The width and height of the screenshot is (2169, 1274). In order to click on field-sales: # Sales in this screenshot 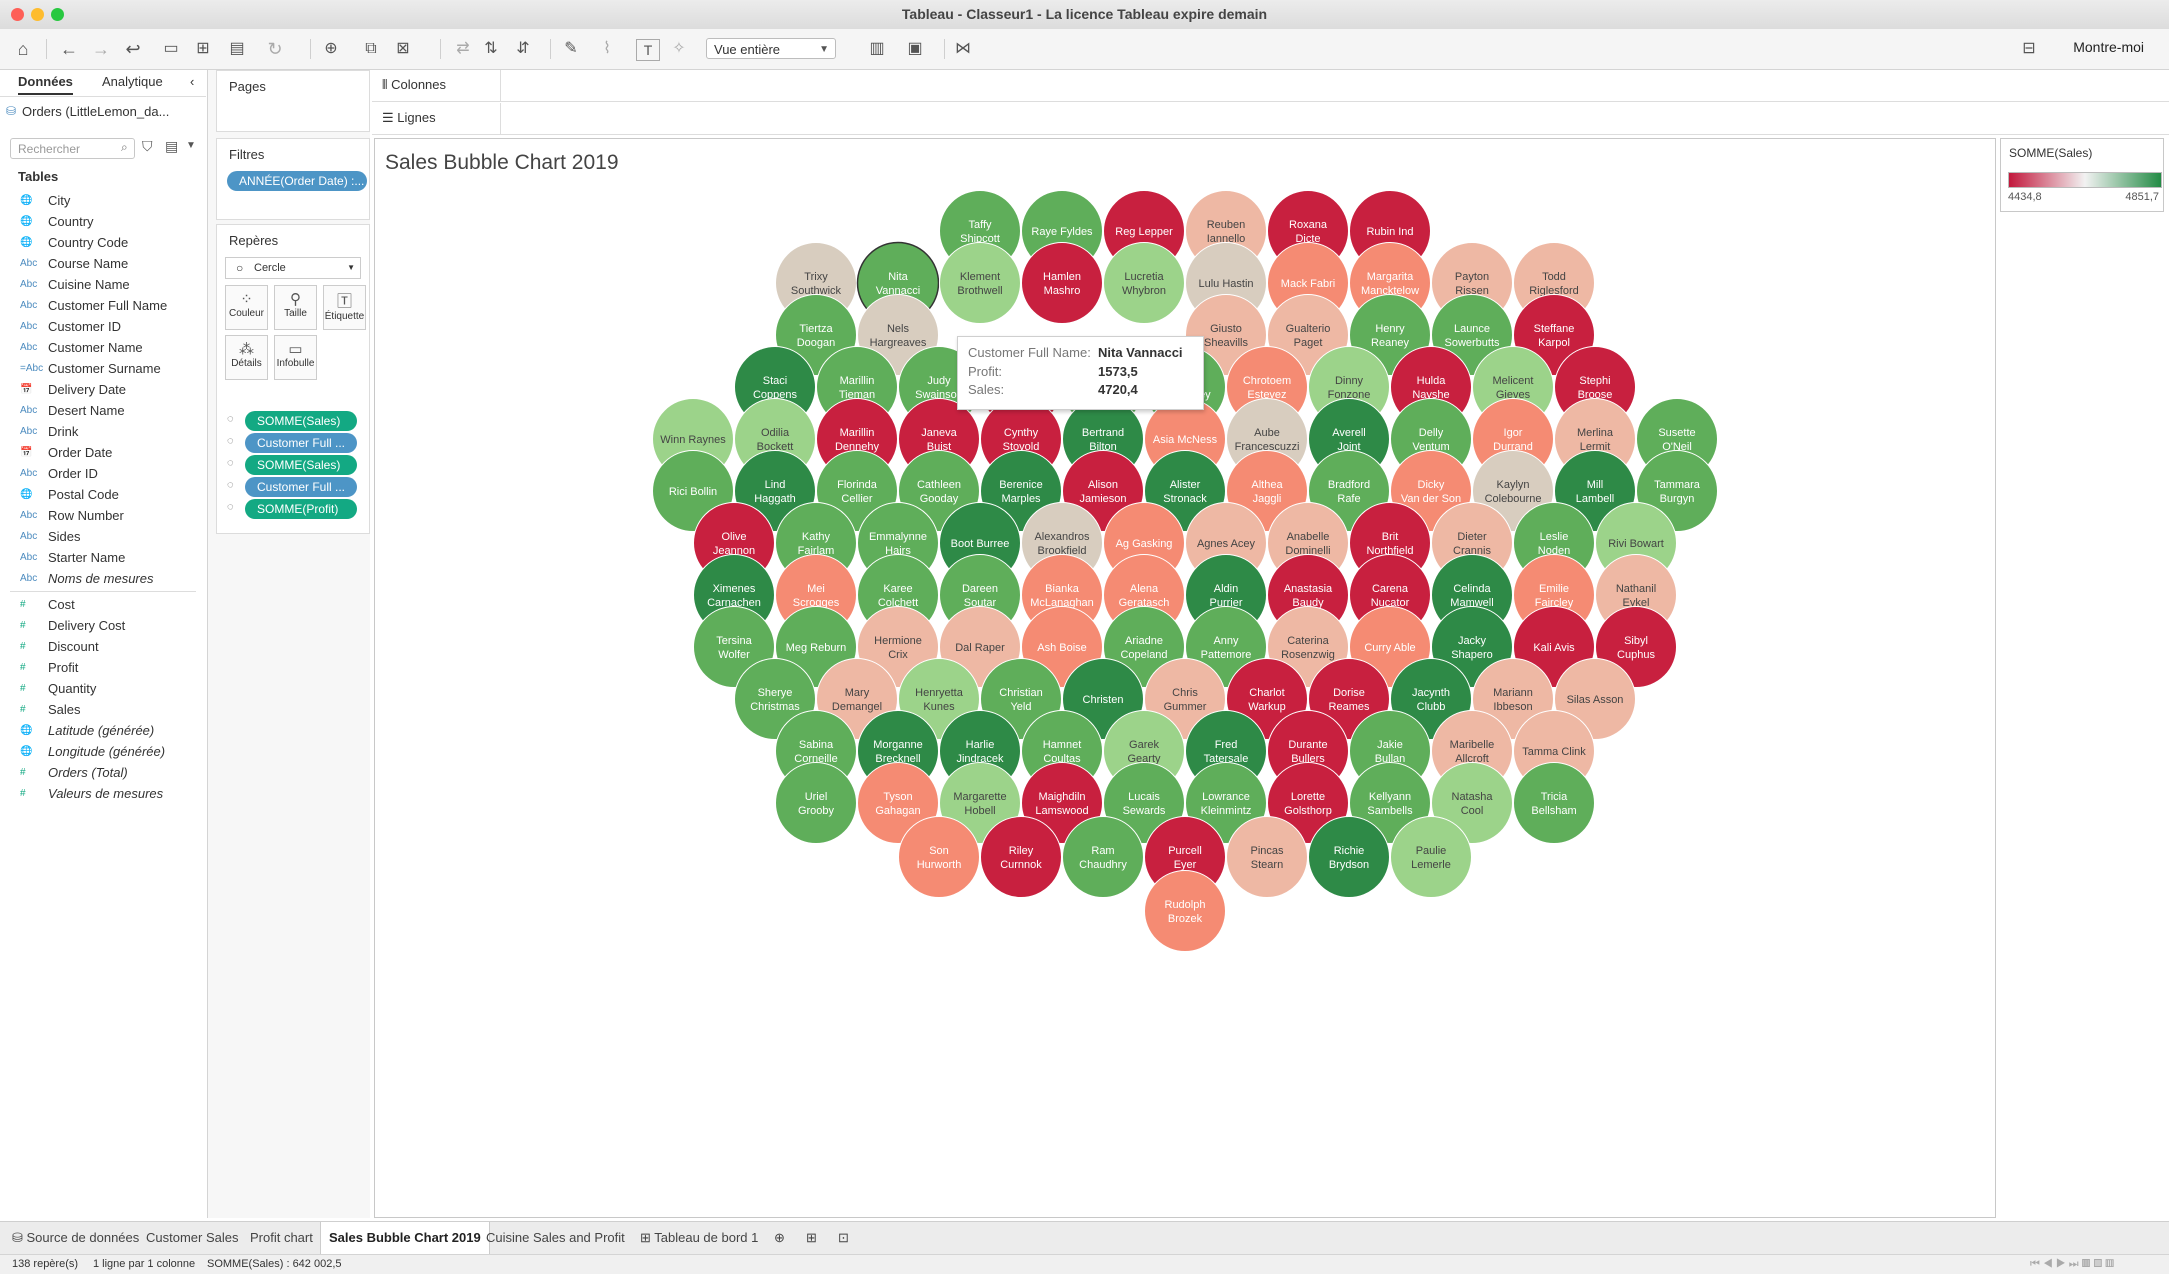, I will do `click(103, 709)`.